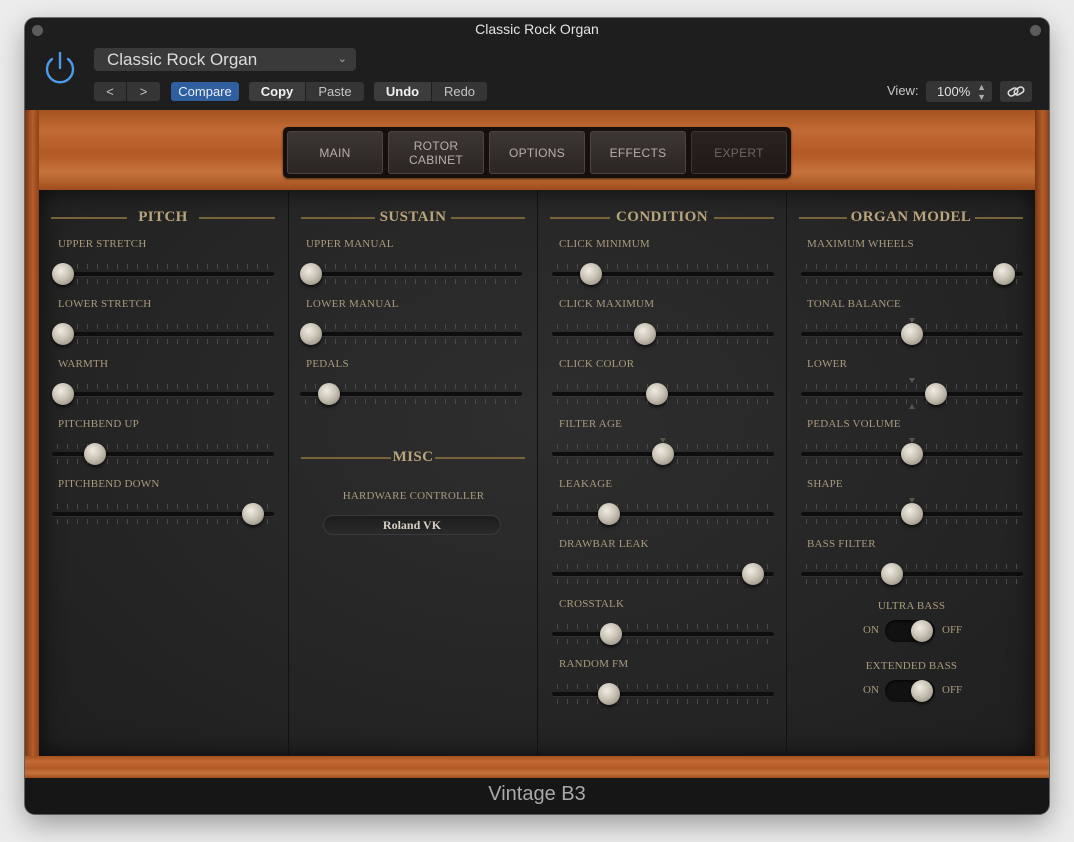 This screenshot has height=842, width=1074. I want to click on click-color-slider, so click(663, 392).